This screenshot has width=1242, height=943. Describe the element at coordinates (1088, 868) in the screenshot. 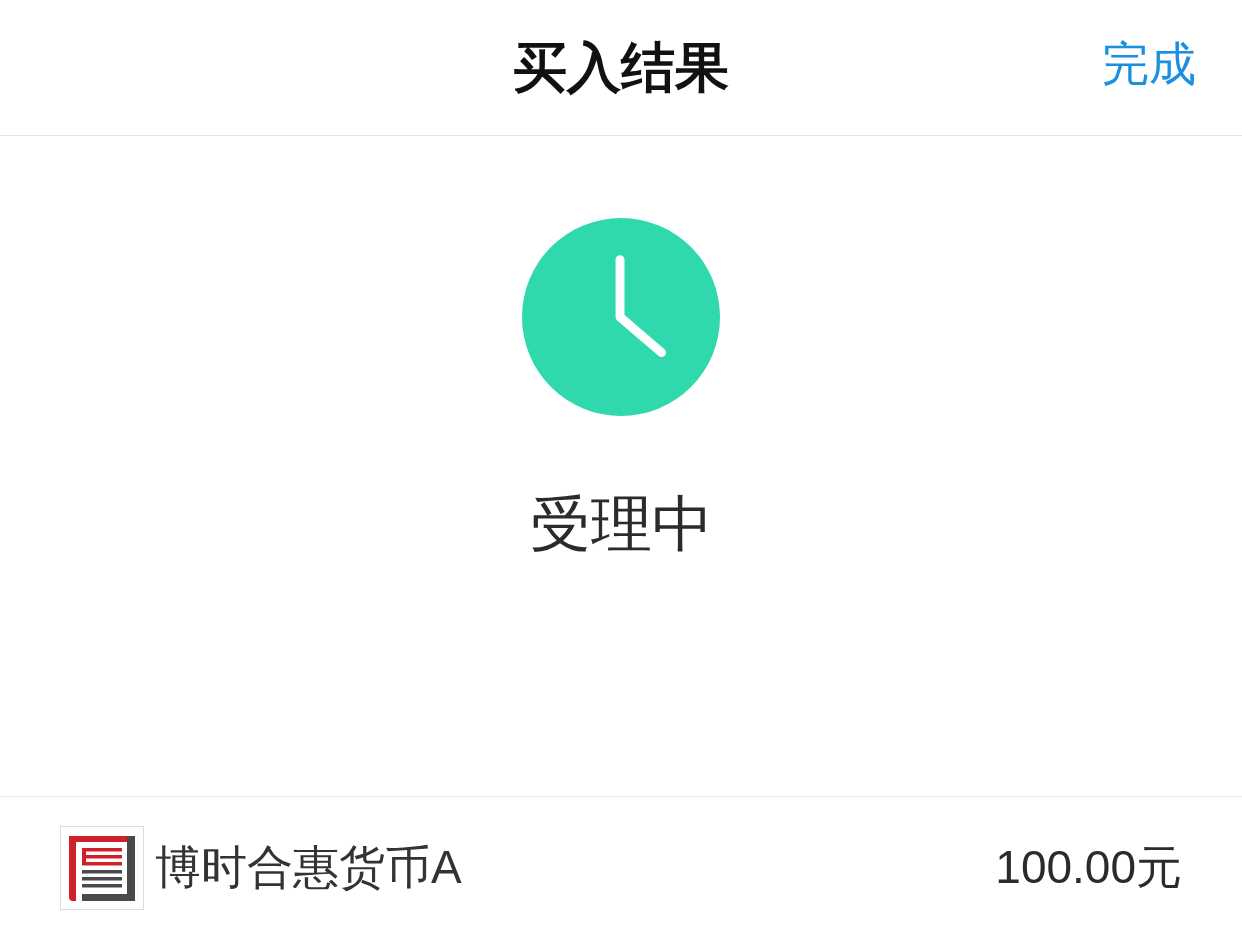

I see `fund-amount: 100.00元` at that location.